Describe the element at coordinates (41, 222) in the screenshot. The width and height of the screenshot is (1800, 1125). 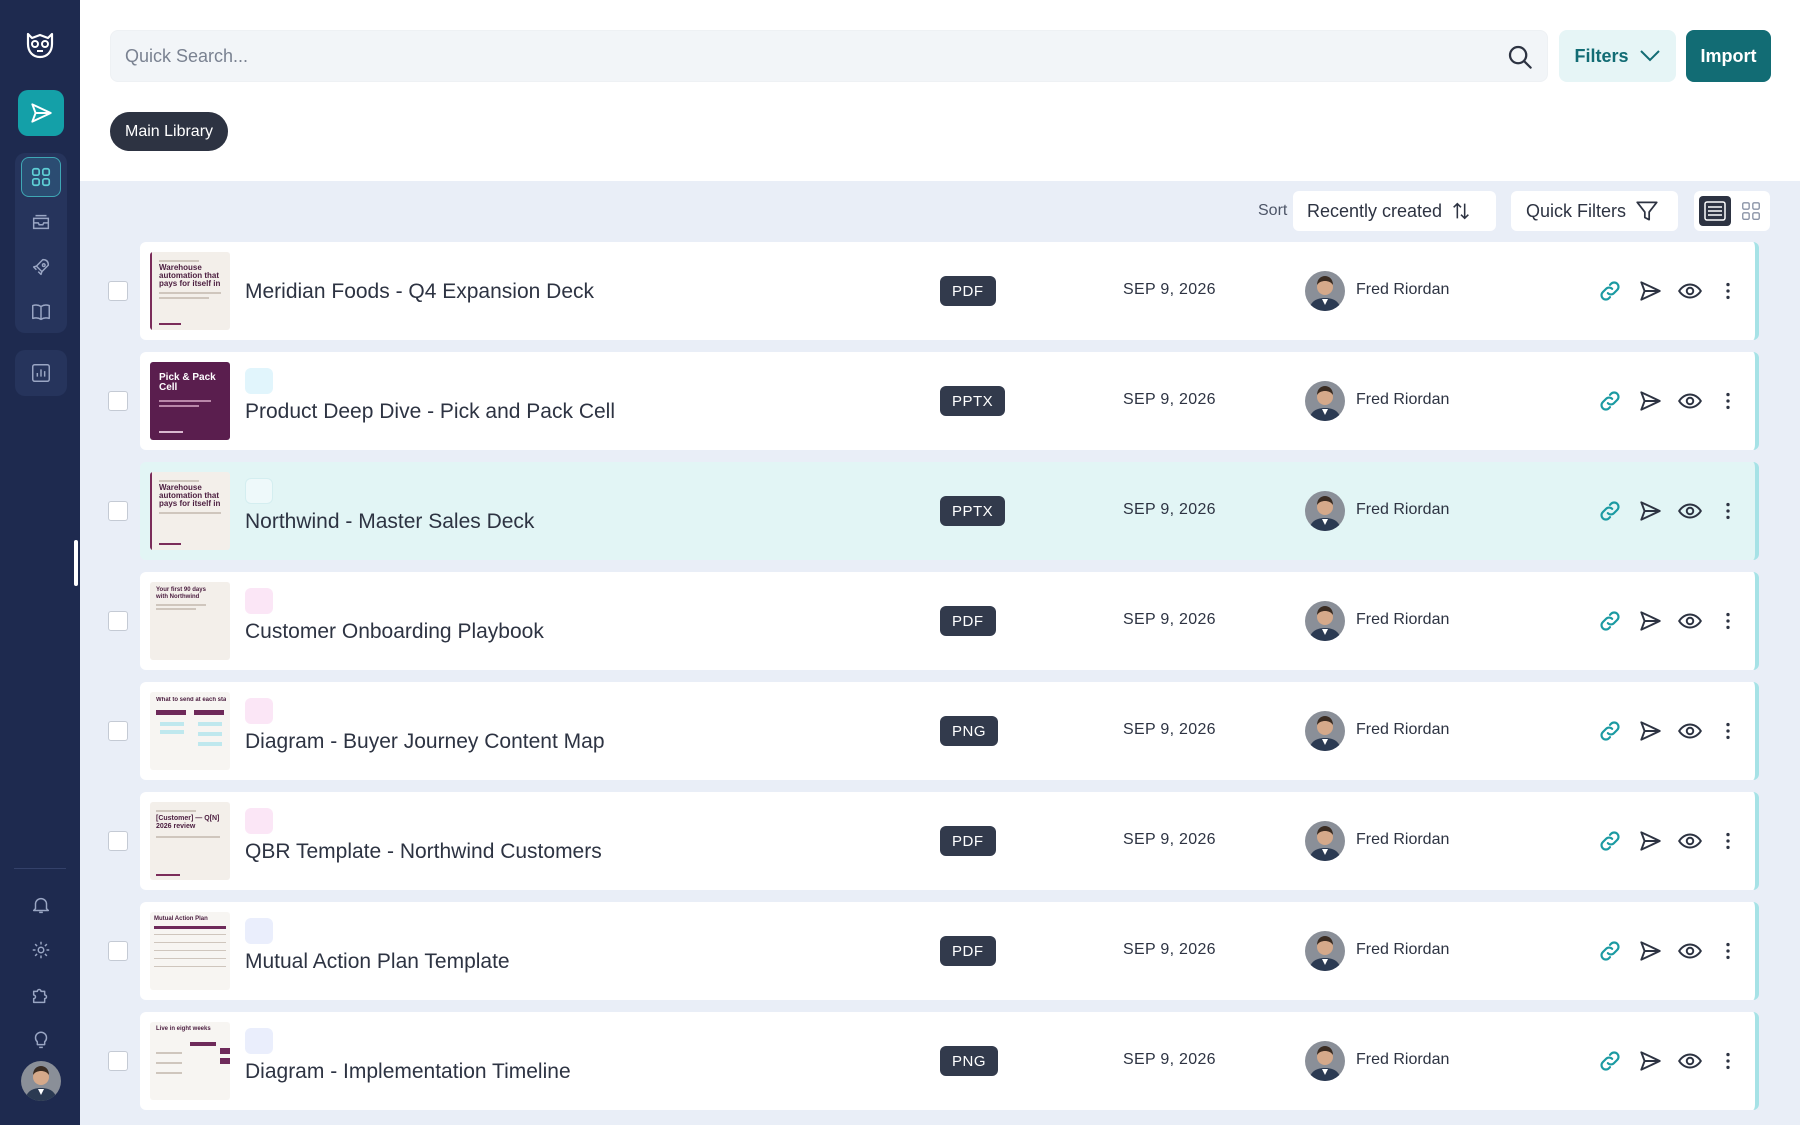
I see `sidebar-item-inbox` at that location.